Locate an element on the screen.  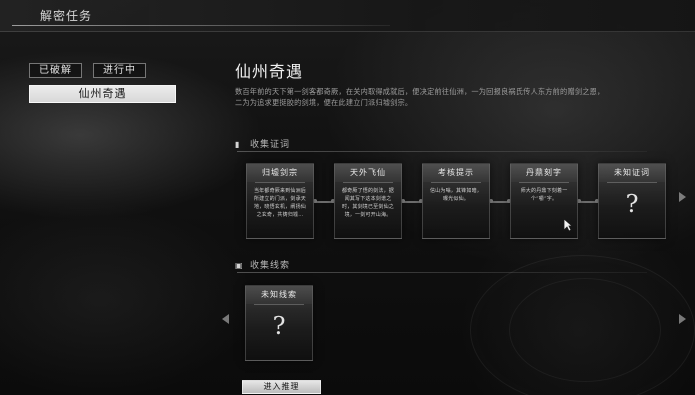
clue-card-title: 未知线索 is located at coordinates (279, 295).